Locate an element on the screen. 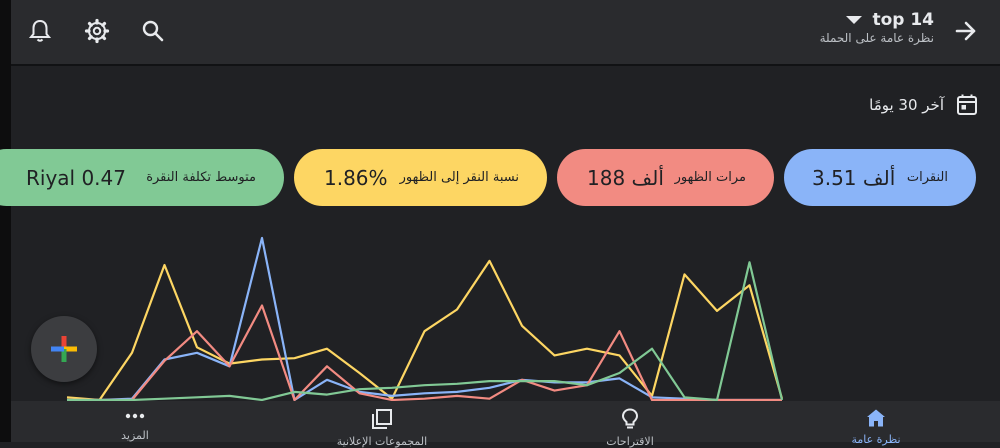  gear-icon is located at coordinates (97, 31).